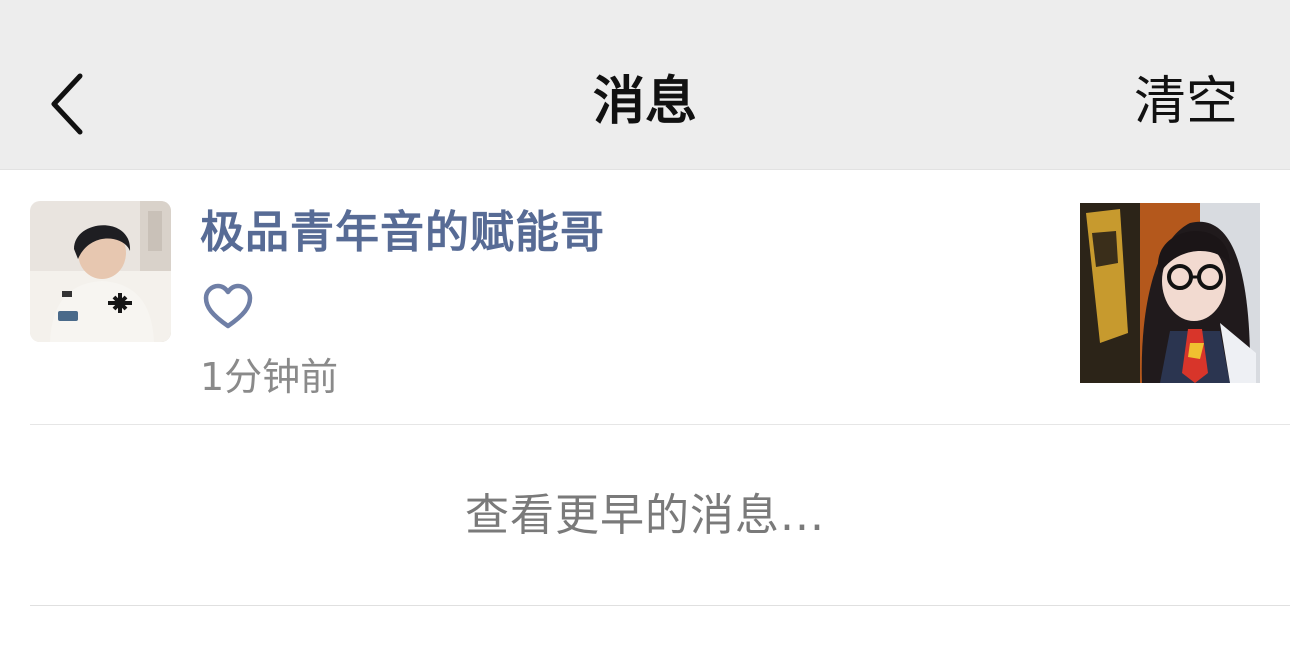 The image size is (1290, 668). What do you see at coordinates (402, 233) in the screenshot?
I see `sender-name: 极品青年音的赋能哥` at bounding box center [402, 233].